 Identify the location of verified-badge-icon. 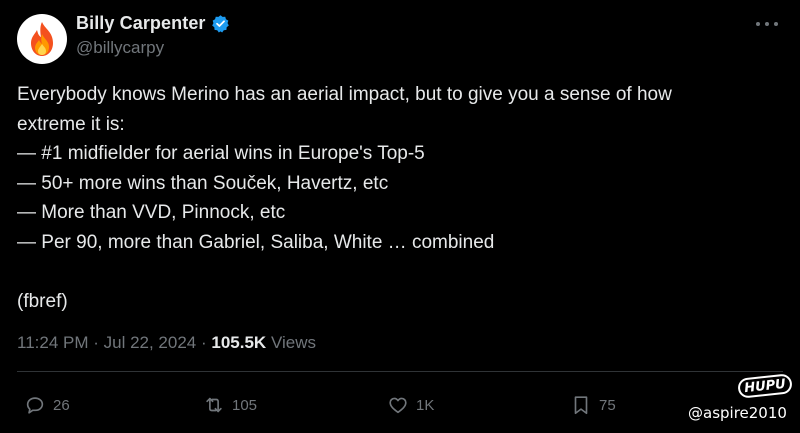
(220, 24).